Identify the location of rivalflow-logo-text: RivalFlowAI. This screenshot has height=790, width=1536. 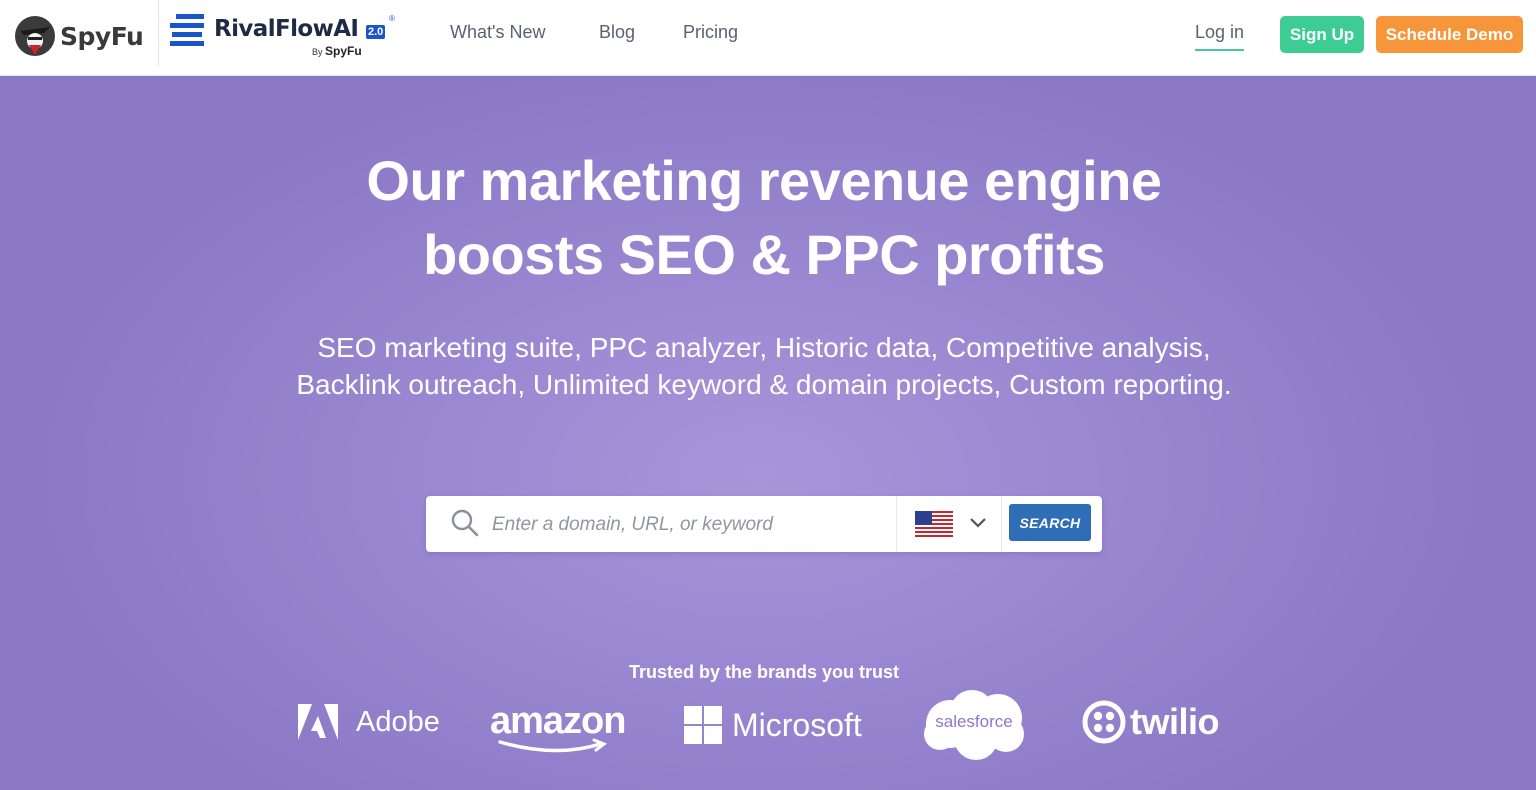
(286, 29).